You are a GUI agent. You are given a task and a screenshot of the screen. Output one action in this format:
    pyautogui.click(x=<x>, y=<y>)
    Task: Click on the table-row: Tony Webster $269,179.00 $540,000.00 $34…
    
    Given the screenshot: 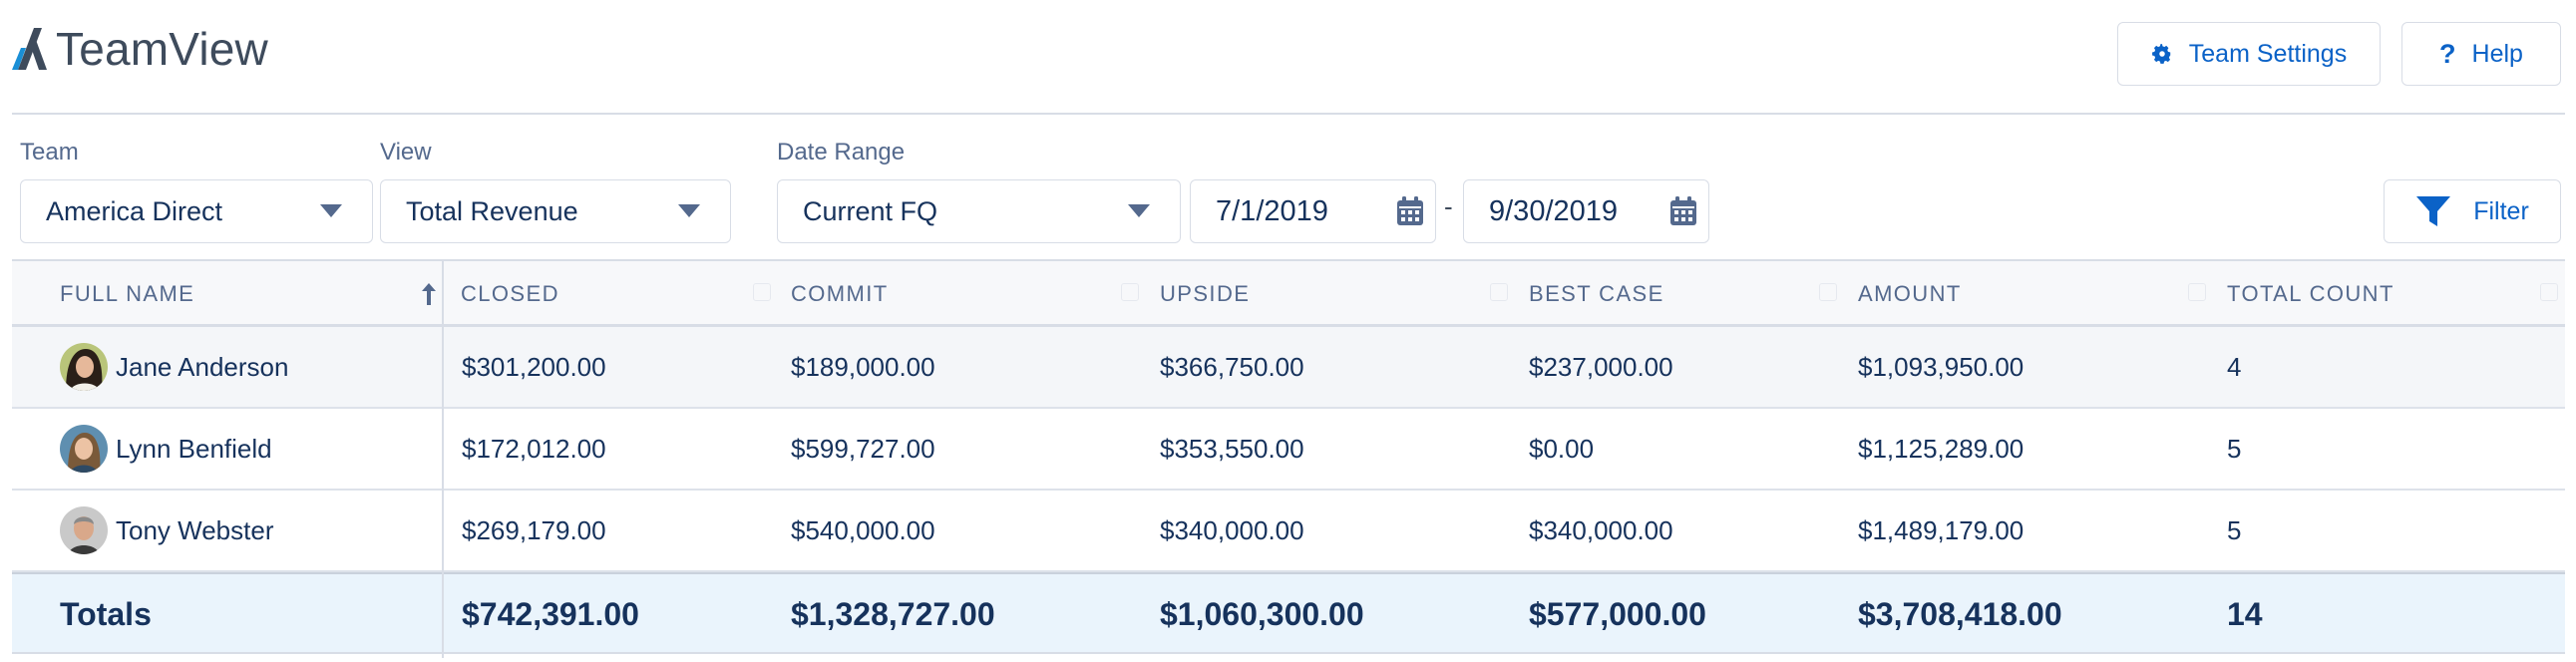 What is the action you would take?
    pyautogui.click(x=1288, y=532)
    